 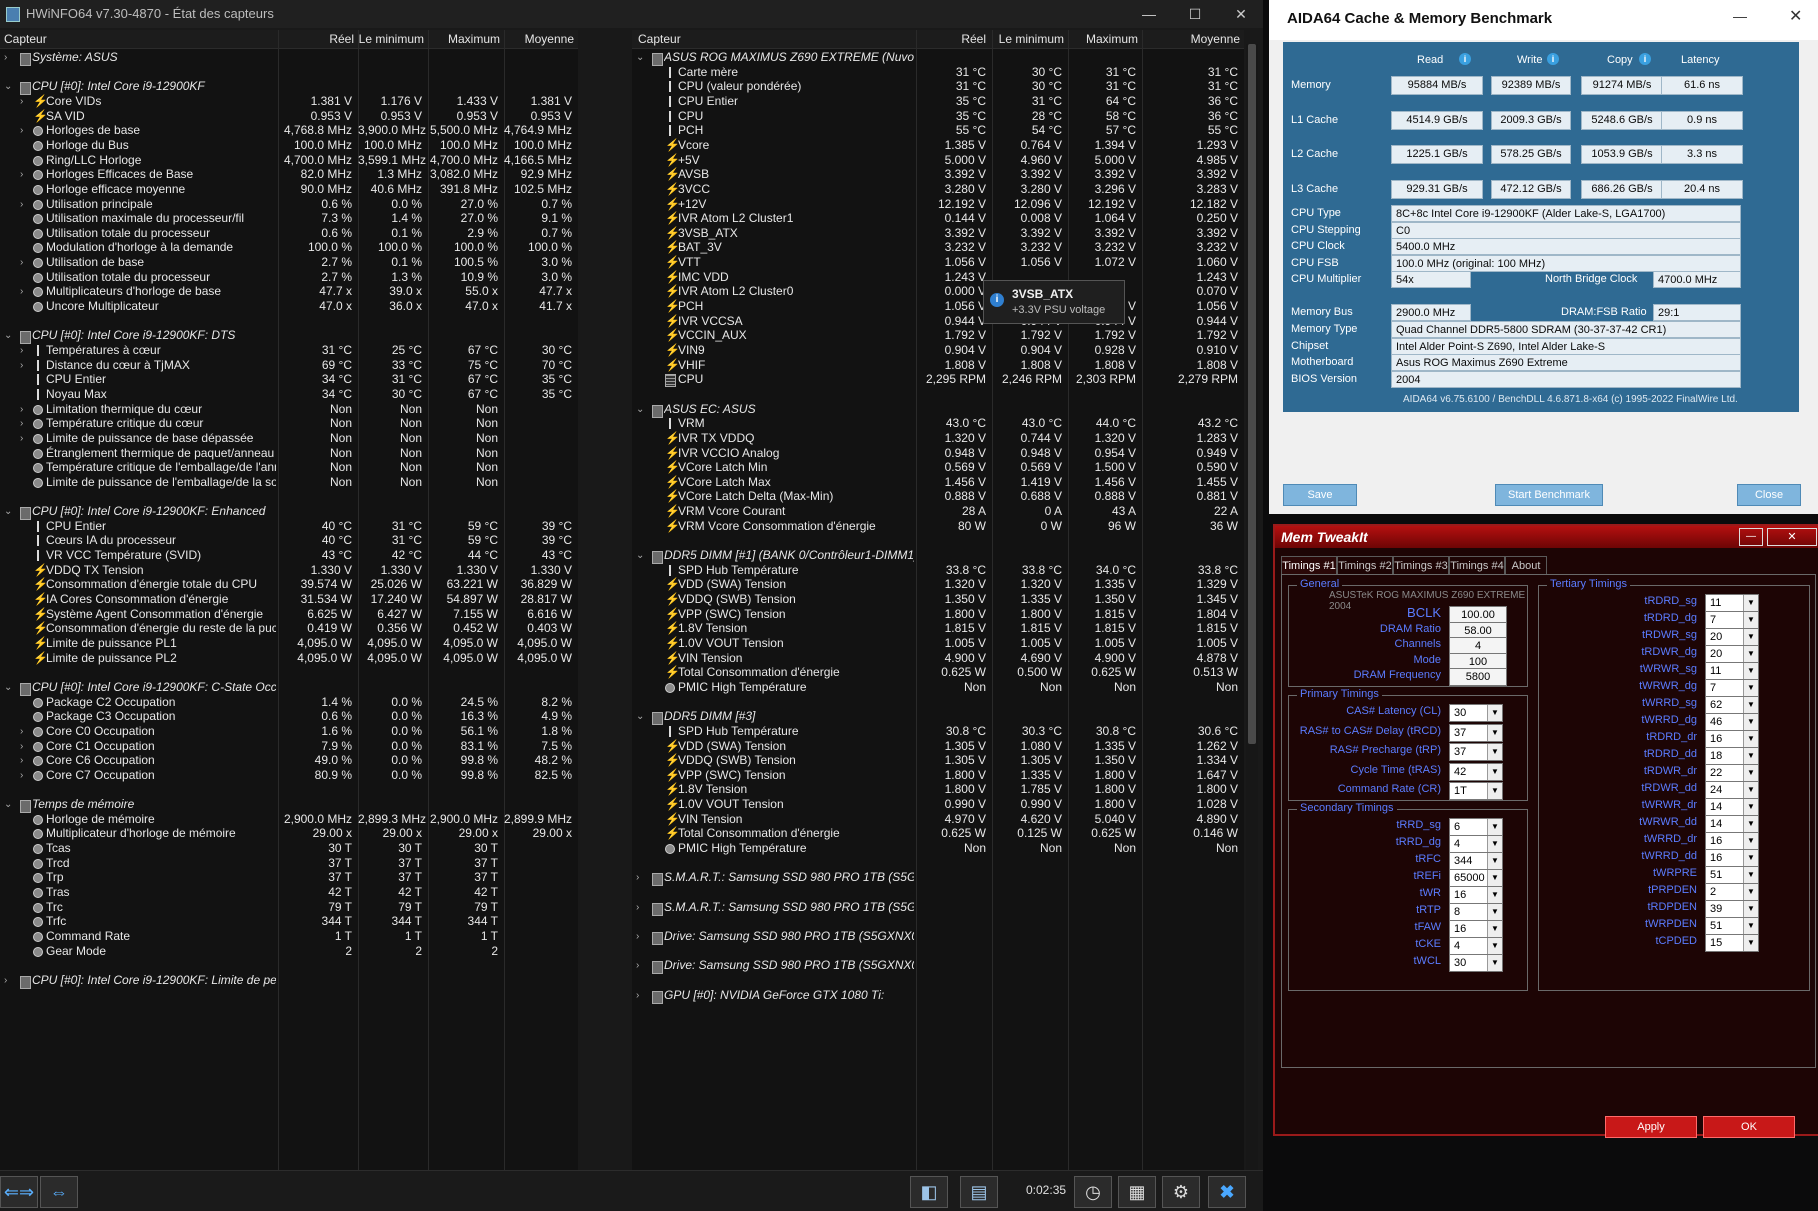 I want to click on aida-start-benchmark-button: Start Benchmark, so click(x=1549, y=495).